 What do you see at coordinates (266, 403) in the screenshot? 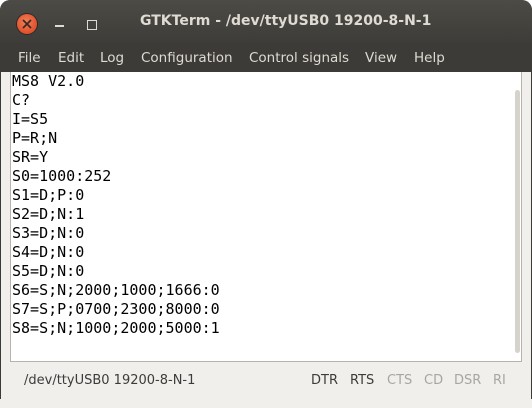
I see `window-bottom-edge` at bounding box center [266, 403].